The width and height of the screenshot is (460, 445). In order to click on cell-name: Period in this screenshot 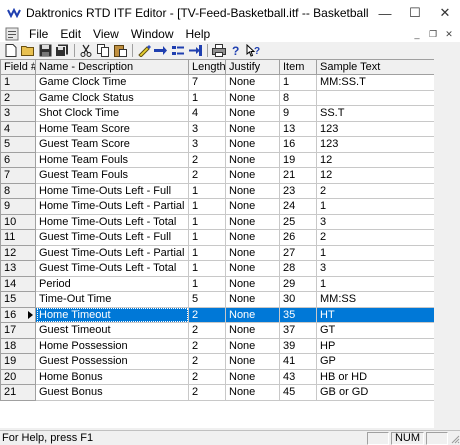, I will do `click(112, 283)`.